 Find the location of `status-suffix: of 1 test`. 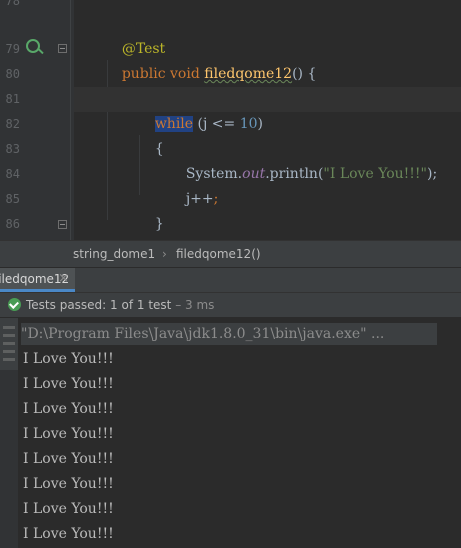

status-suffix: of 1 test is located at coordinates (144, 305).